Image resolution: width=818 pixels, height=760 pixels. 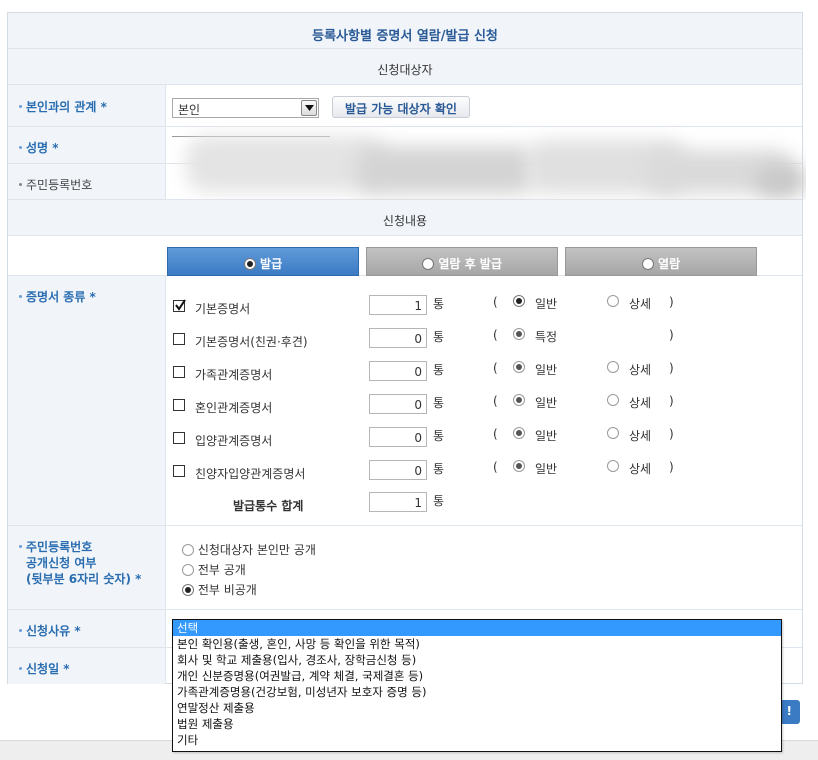 I want to click on radio-specific, so click(x=519, y=334).